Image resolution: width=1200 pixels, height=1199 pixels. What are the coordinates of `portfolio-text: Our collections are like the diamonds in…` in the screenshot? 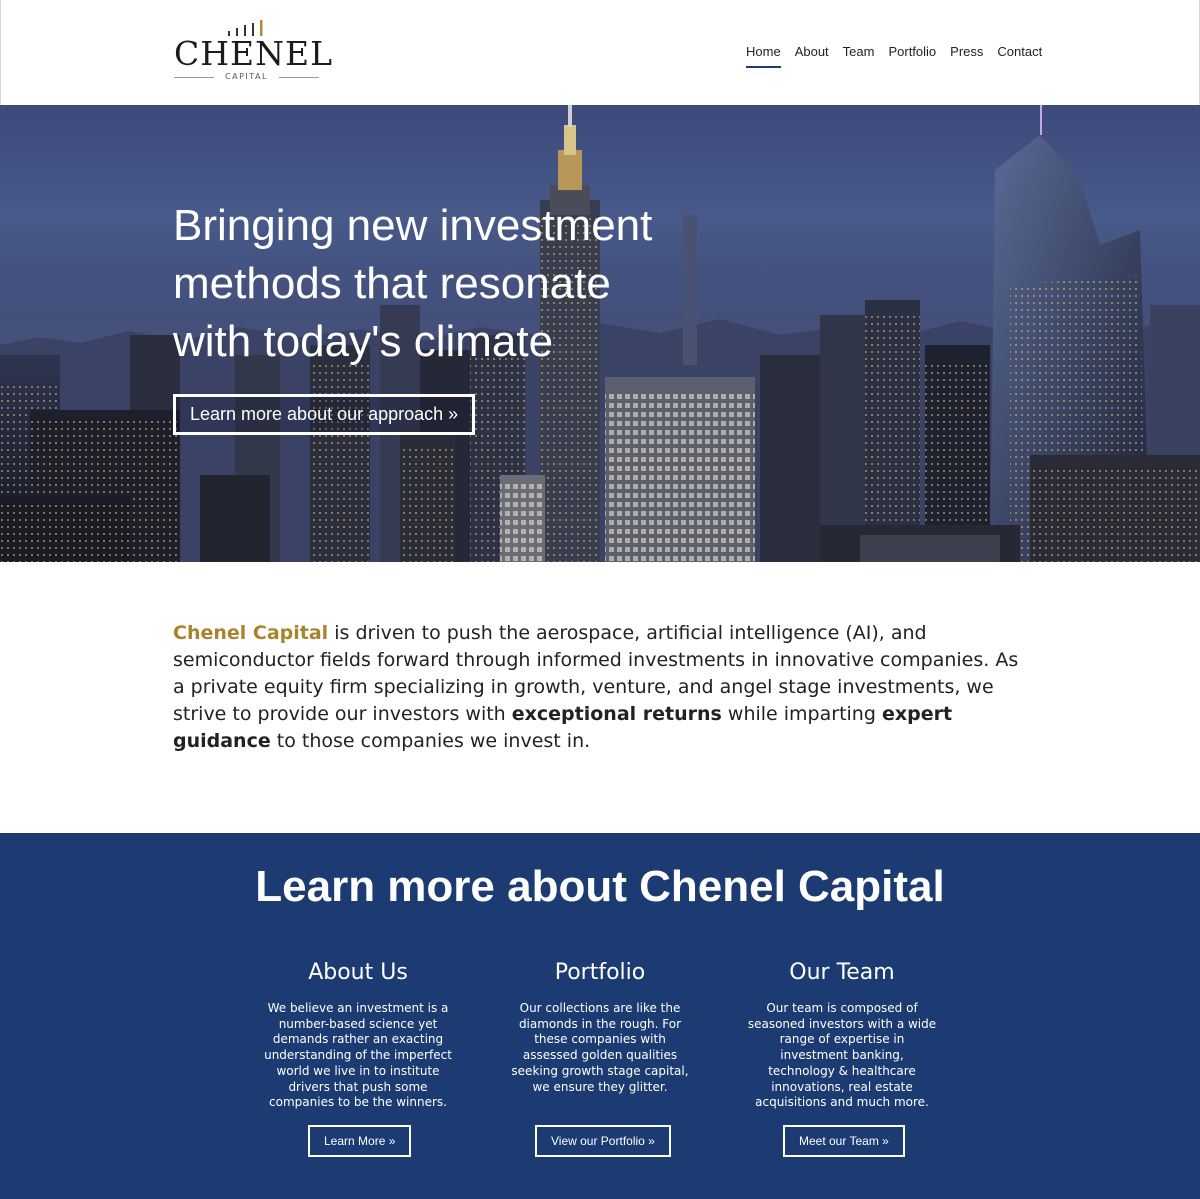 It's located at (600, 1047).